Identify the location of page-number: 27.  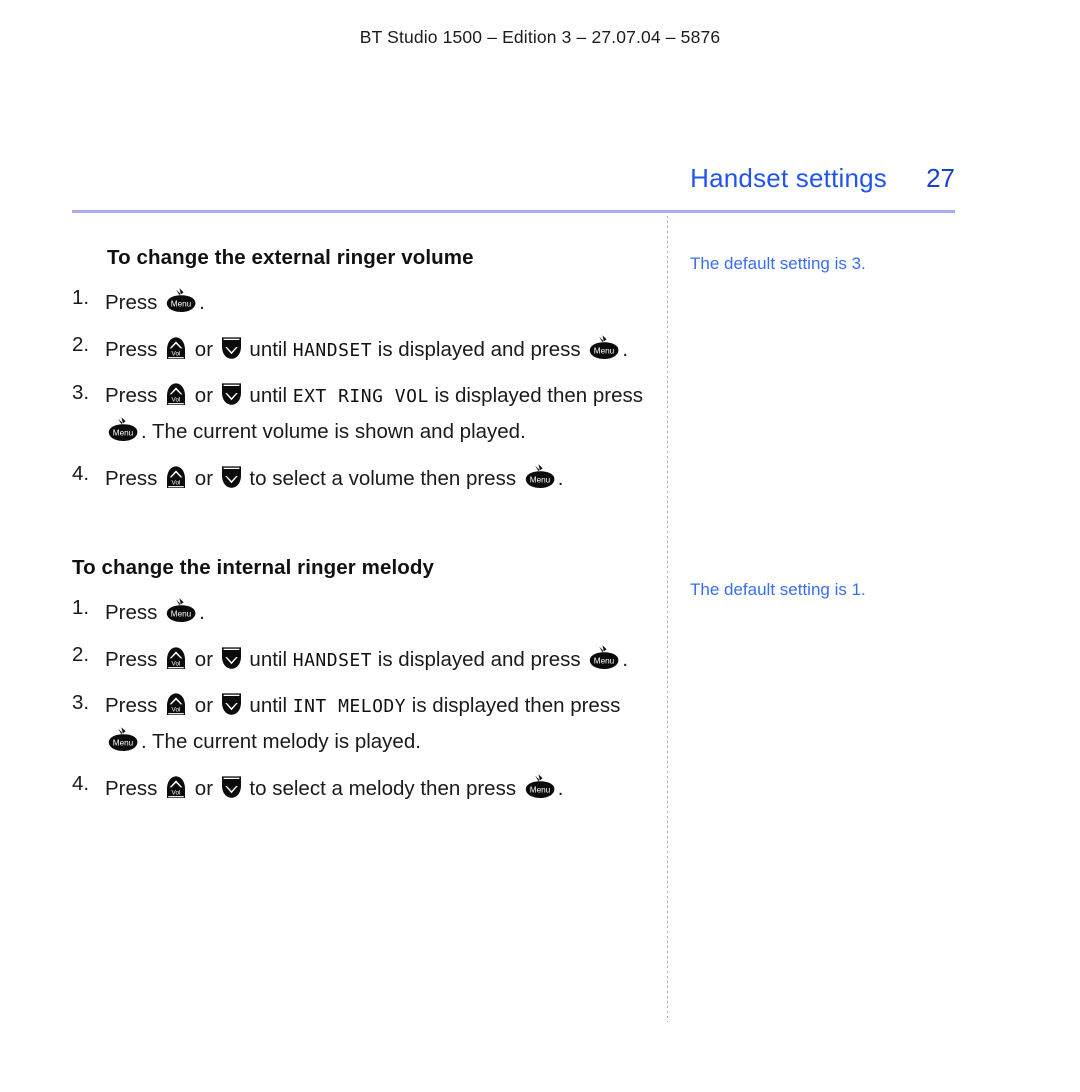
(940, 178).